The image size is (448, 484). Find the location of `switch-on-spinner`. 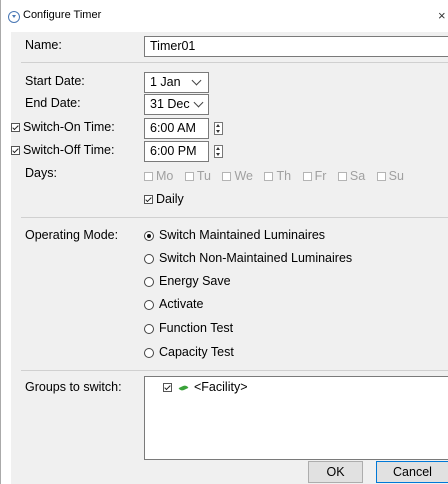

switch-on-spinner is located at coordinates (218, 128).